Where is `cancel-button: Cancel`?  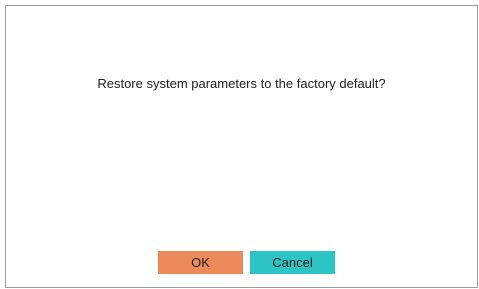
cancel-button: Cancel is located at coordinates (292, 262).